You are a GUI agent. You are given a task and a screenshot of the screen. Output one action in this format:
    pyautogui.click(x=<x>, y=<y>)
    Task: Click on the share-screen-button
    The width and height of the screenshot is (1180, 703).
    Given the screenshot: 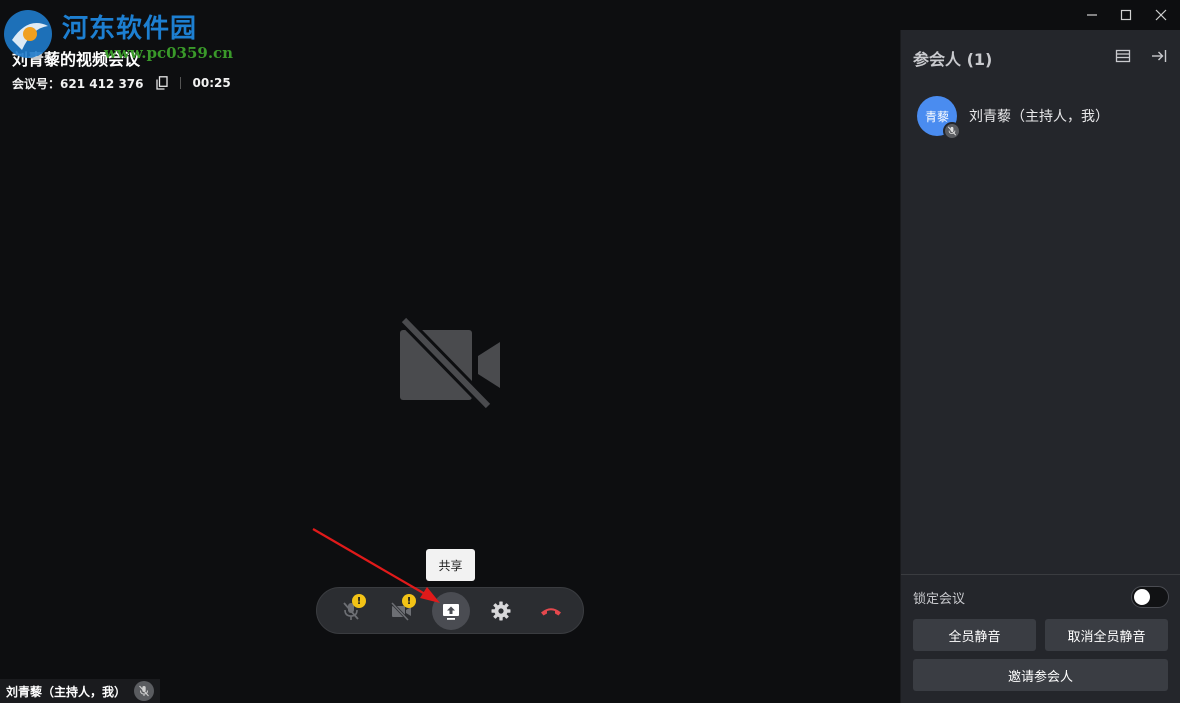 What is the action you would take?
    pyautogui.click(x=451, y=611)
    